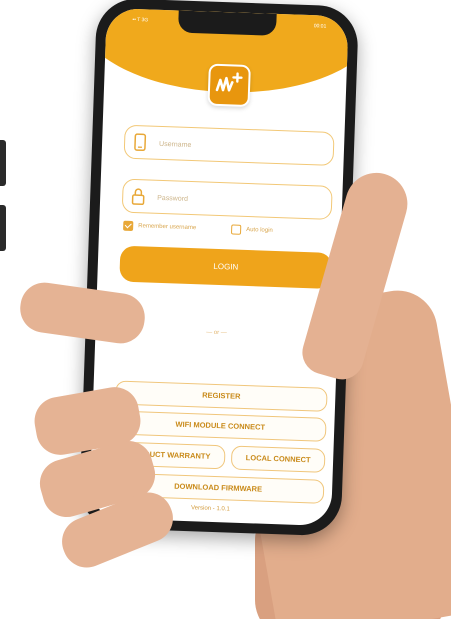  I want to click on auto-login-toggle: Auto login, so click(251, 229).